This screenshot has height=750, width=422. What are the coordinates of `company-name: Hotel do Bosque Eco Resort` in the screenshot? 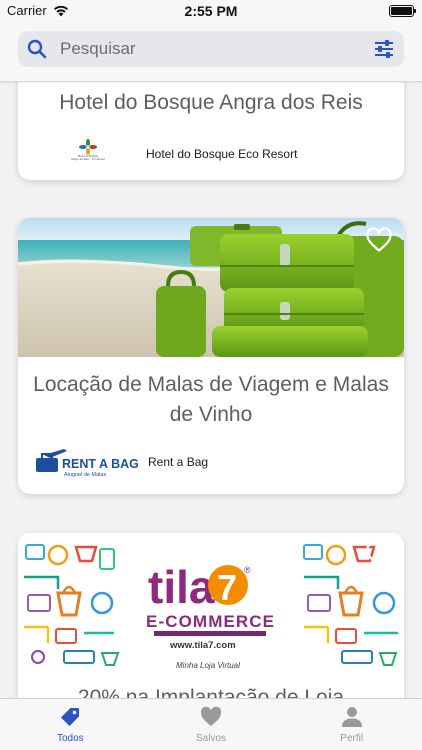 It's located at (221, 154).